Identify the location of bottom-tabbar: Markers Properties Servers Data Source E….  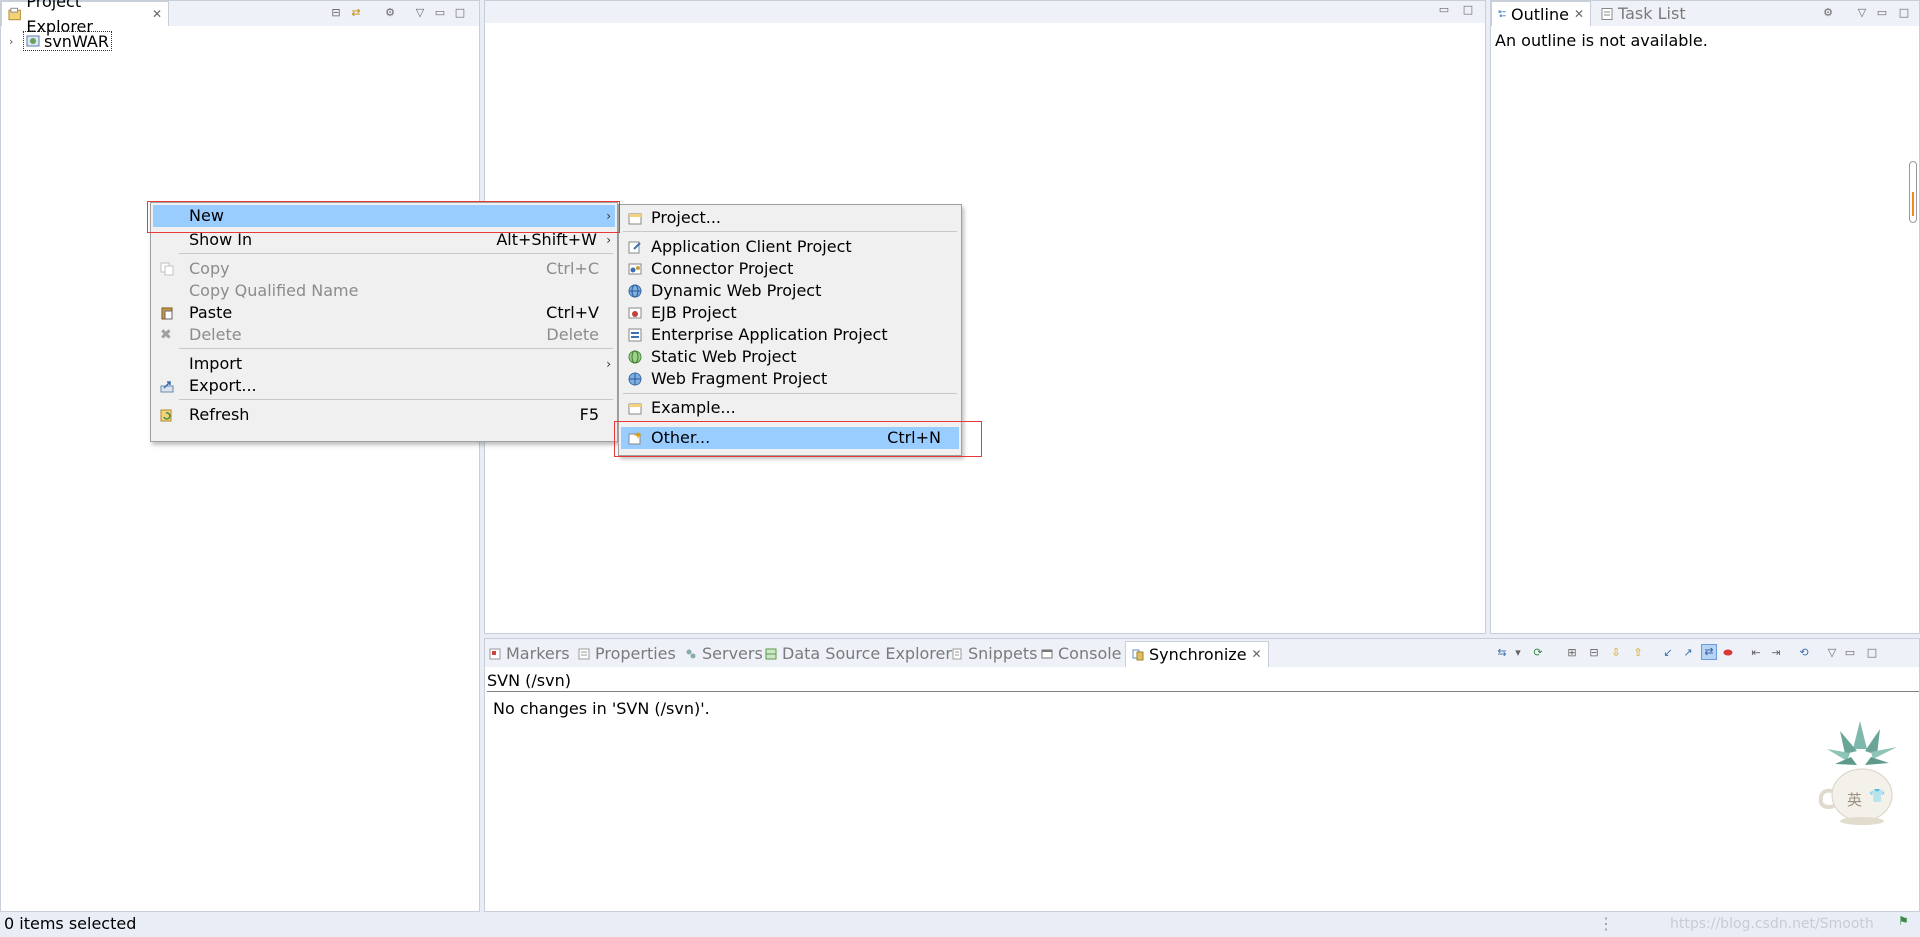
(1202, 653).